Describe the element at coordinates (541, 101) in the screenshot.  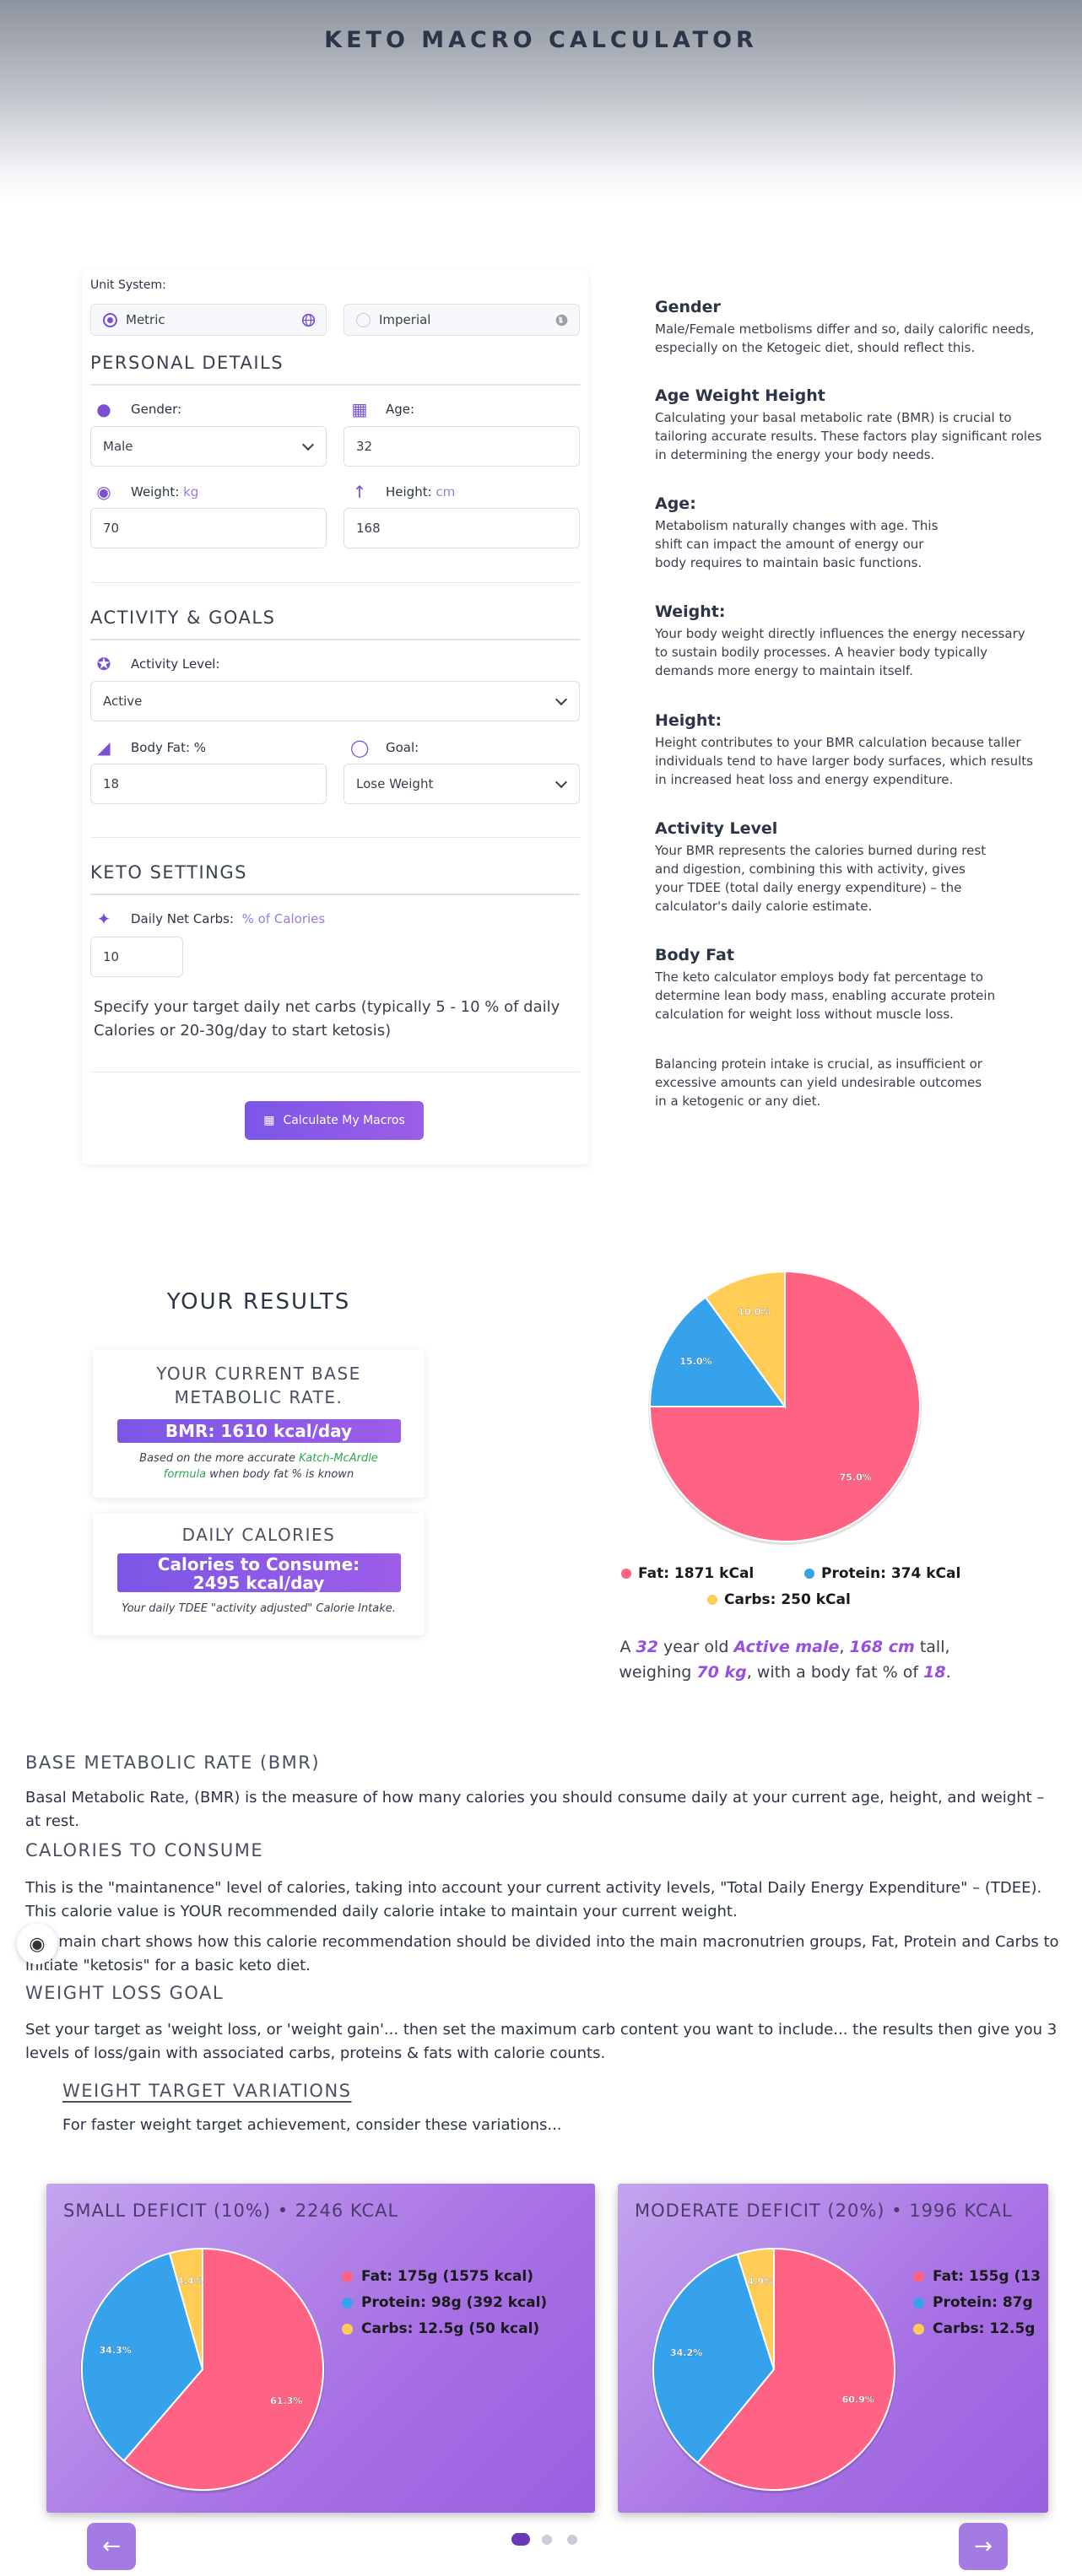
I see `hero-banner: KETO MACRO CALCULATOR` at that location.